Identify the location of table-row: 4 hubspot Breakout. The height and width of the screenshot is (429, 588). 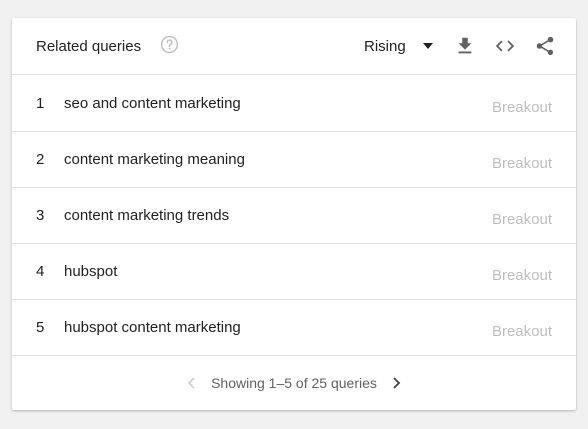
(294, 271).